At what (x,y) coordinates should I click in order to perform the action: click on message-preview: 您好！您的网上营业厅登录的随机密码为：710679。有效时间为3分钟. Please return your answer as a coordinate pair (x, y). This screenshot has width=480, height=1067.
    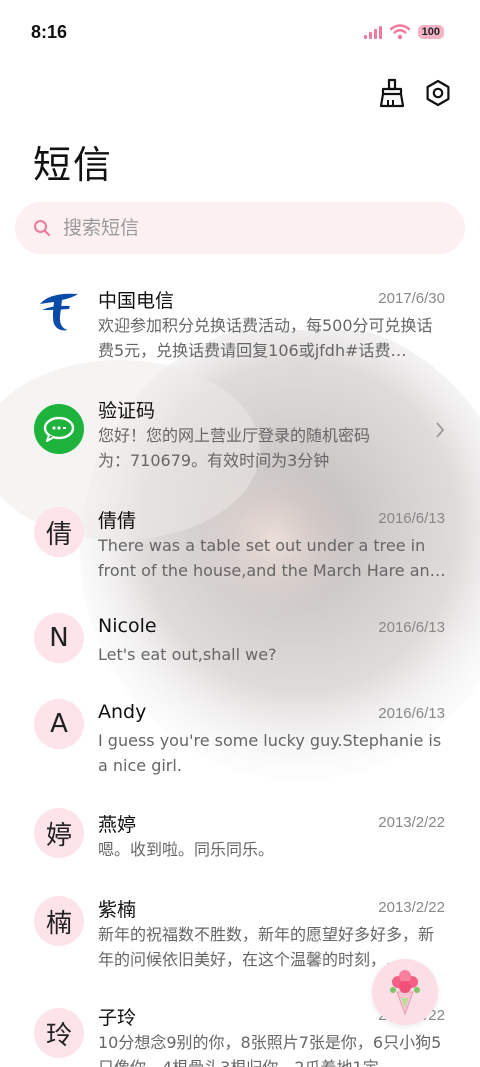
    Looking at the image, I should click on (234, 448).